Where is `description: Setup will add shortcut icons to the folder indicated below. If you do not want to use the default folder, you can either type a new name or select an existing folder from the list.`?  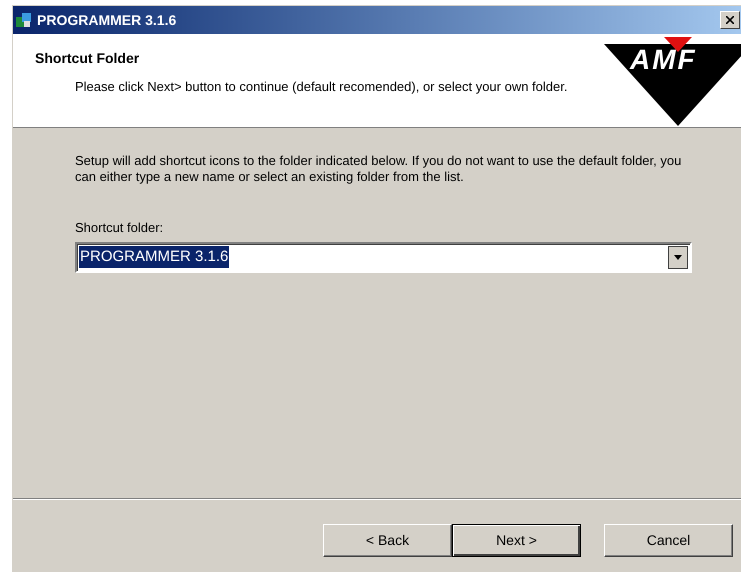
description: Setup will add shortcut icons to the folder indicated below. If you do not want to use the default folder, you can either type a new name or select an existing folder from the list. is located at coordinates (378, 169).